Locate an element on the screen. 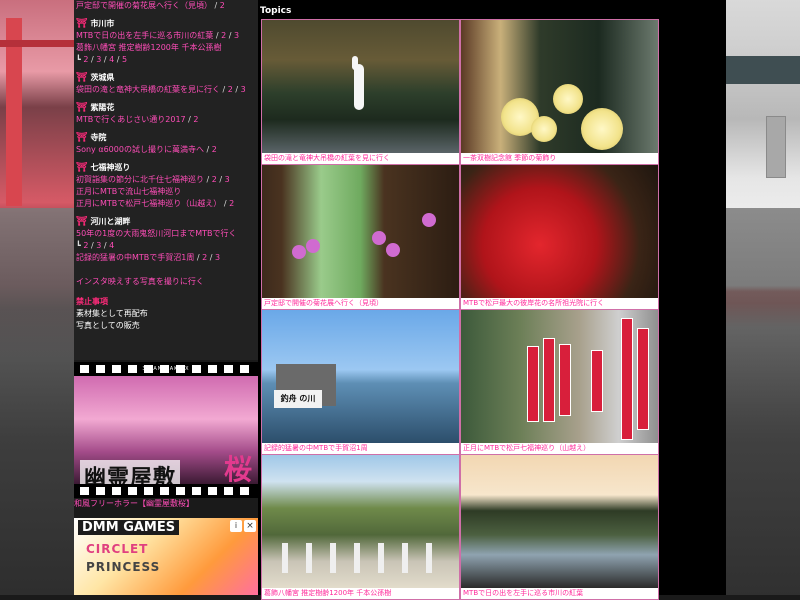 The height and width of the screenshot is (600, 800). sidebar-link: 正月にMTBで流山七福神巡り is located at coordinates (128, 191).